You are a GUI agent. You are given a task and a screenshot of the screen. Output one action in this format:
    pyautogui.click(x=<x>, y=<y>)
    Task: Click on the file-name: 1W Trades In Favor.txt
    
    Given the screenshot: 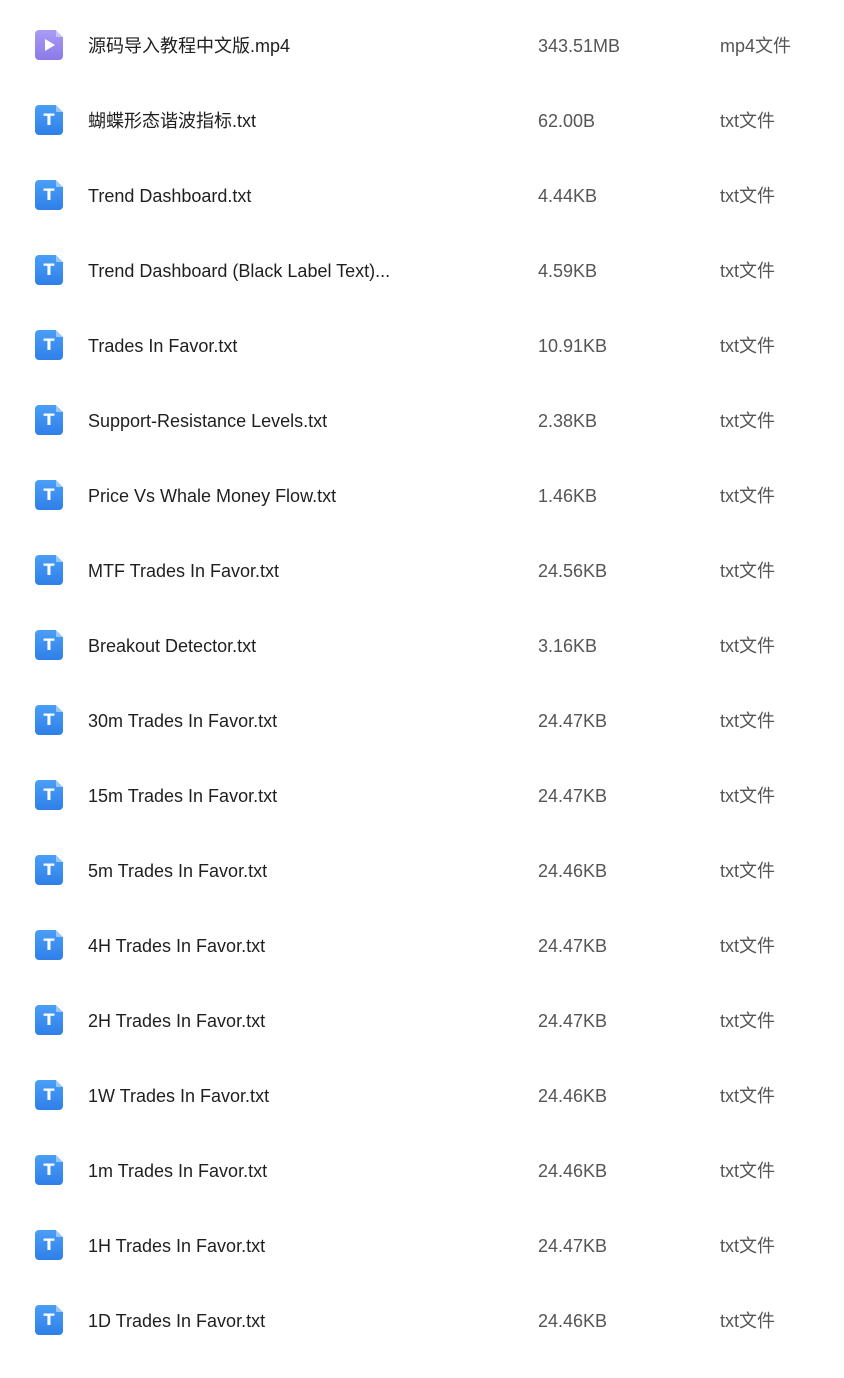 What is the action you would take?
    pyautogui.click(x=298, y=1096)
    